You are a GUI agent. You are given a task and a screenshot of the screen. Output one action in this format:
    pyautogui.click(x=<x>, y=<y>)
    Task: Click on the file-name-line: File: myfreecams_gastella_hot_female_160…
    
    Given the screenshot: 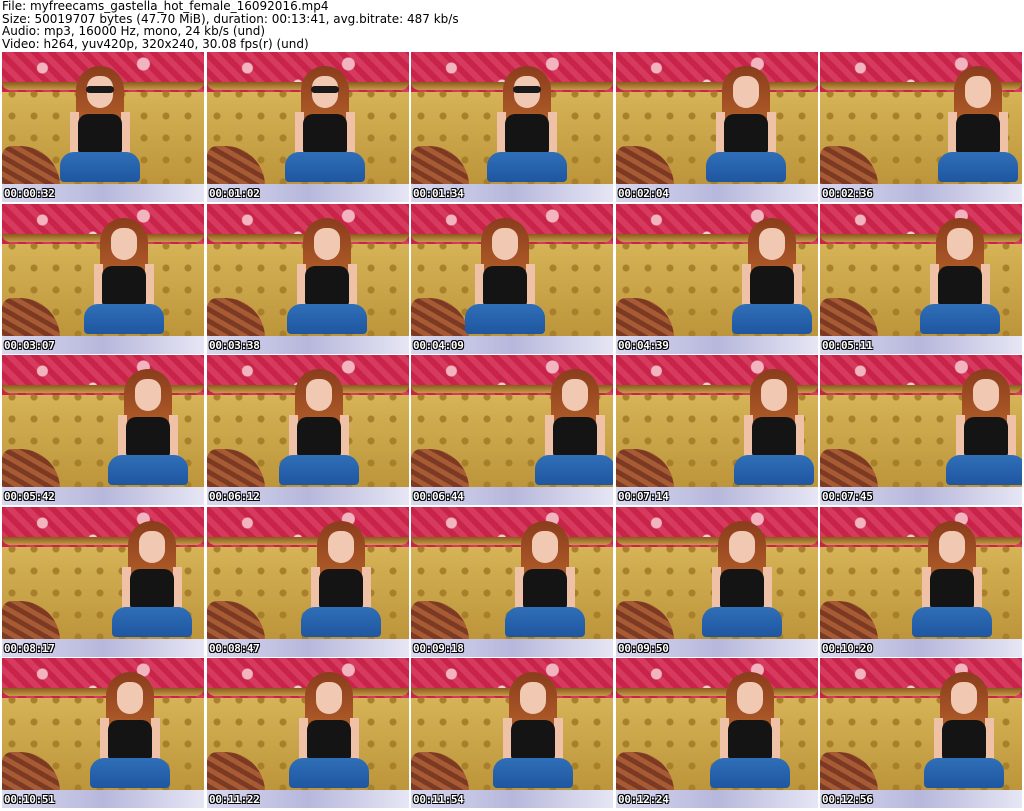 What is the action you would take?
    pyautogui.click(x=165, y=6)
    